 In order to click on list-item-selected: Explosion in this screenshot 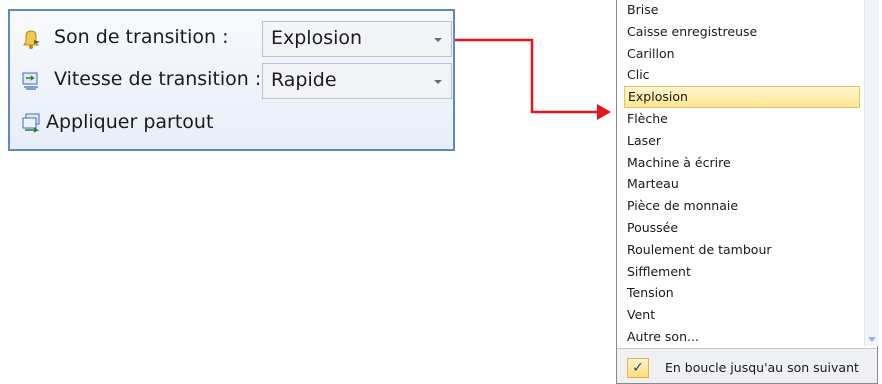, I will do `click(742, 97)`.